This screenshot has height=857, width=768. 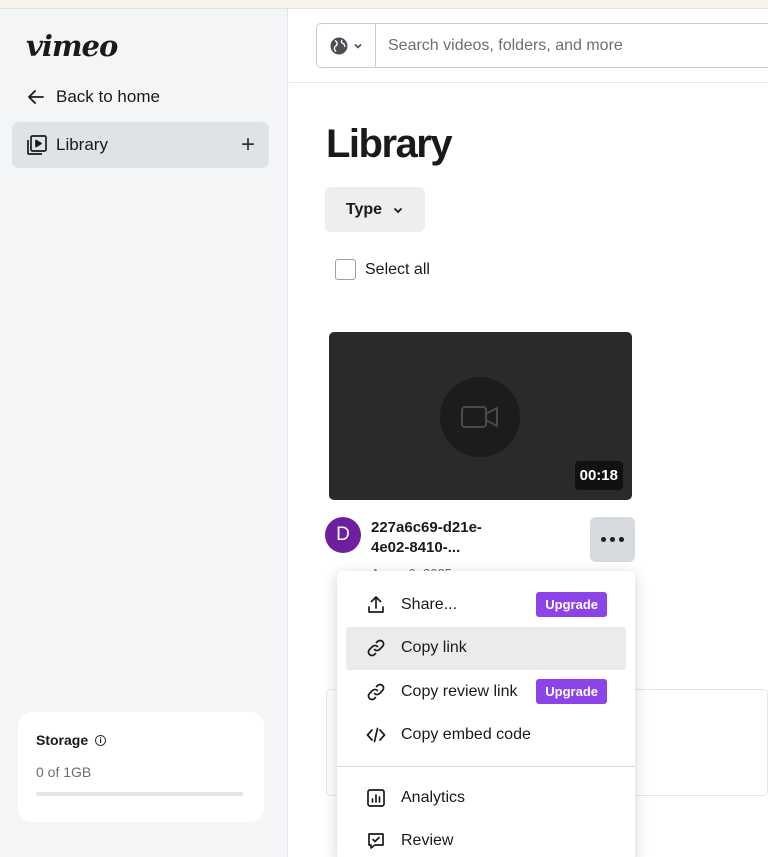 What do you see at coordinates (459, 691) in the screenshot?
I see `menu-item-label: Copy review link` at bounding box center [459, 691].